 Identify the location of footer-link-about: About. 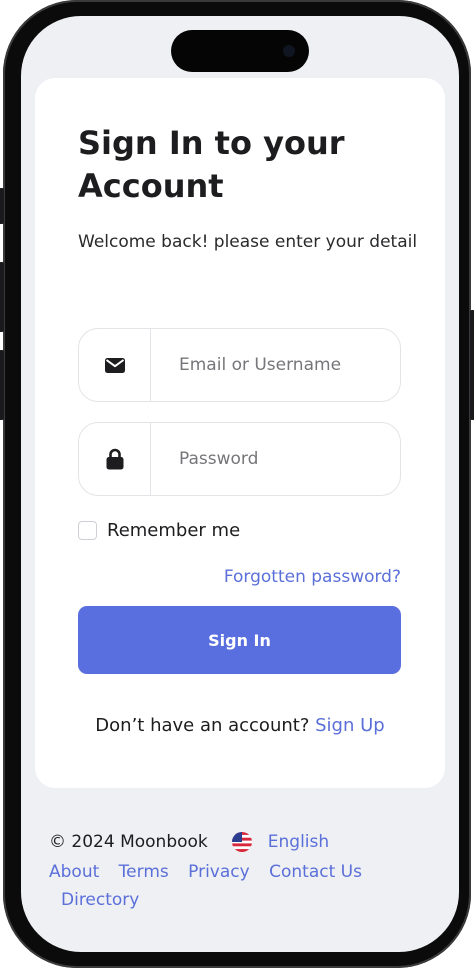
(74, 872).